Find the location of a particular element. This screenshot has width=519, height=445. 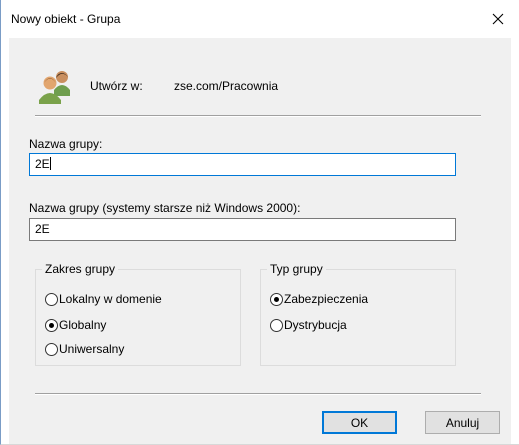

text-caret is located at coordinates (50, 163).